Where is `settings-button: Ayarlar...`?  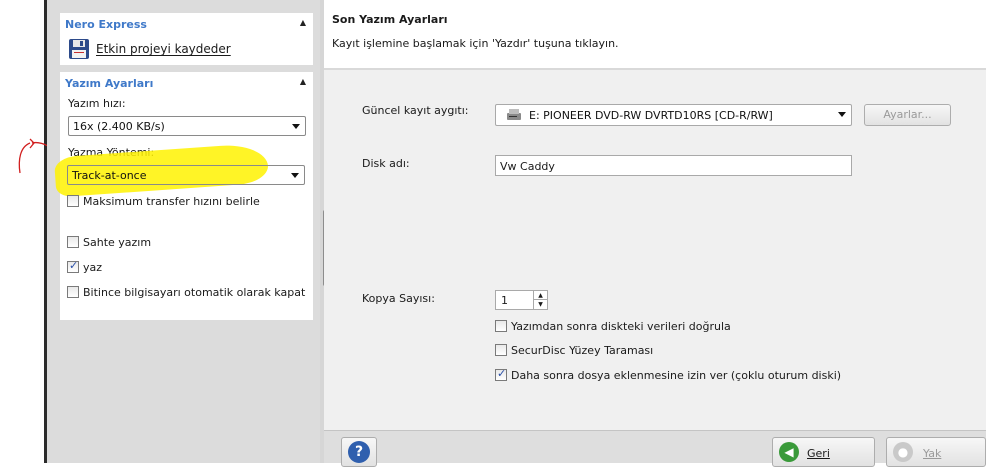 settings-button: Ayarlar... is located at coordinates (907, 115).